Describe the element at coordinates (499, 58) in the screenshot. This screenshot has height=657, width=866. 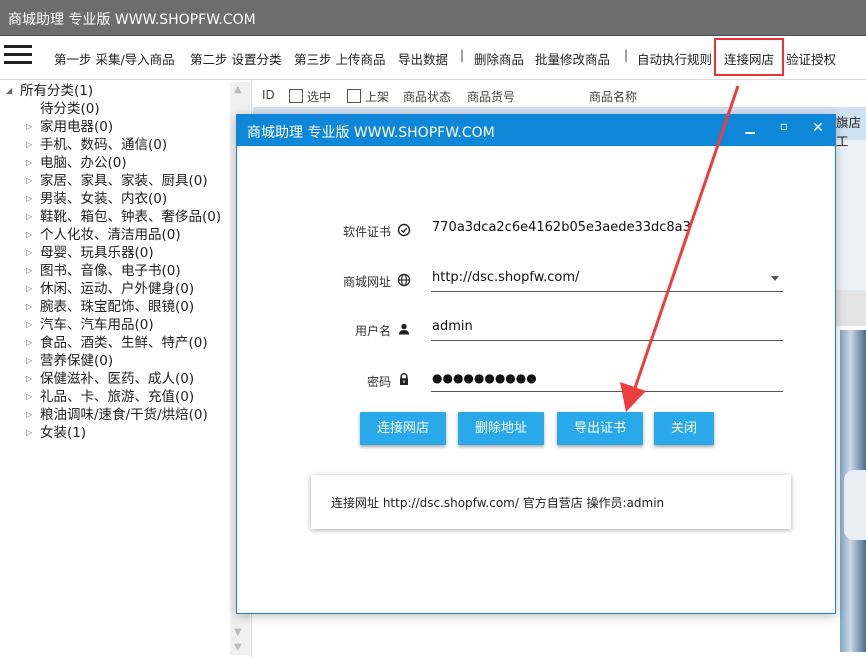
I see `toolbar-delete-button: 删除商品` at that location.